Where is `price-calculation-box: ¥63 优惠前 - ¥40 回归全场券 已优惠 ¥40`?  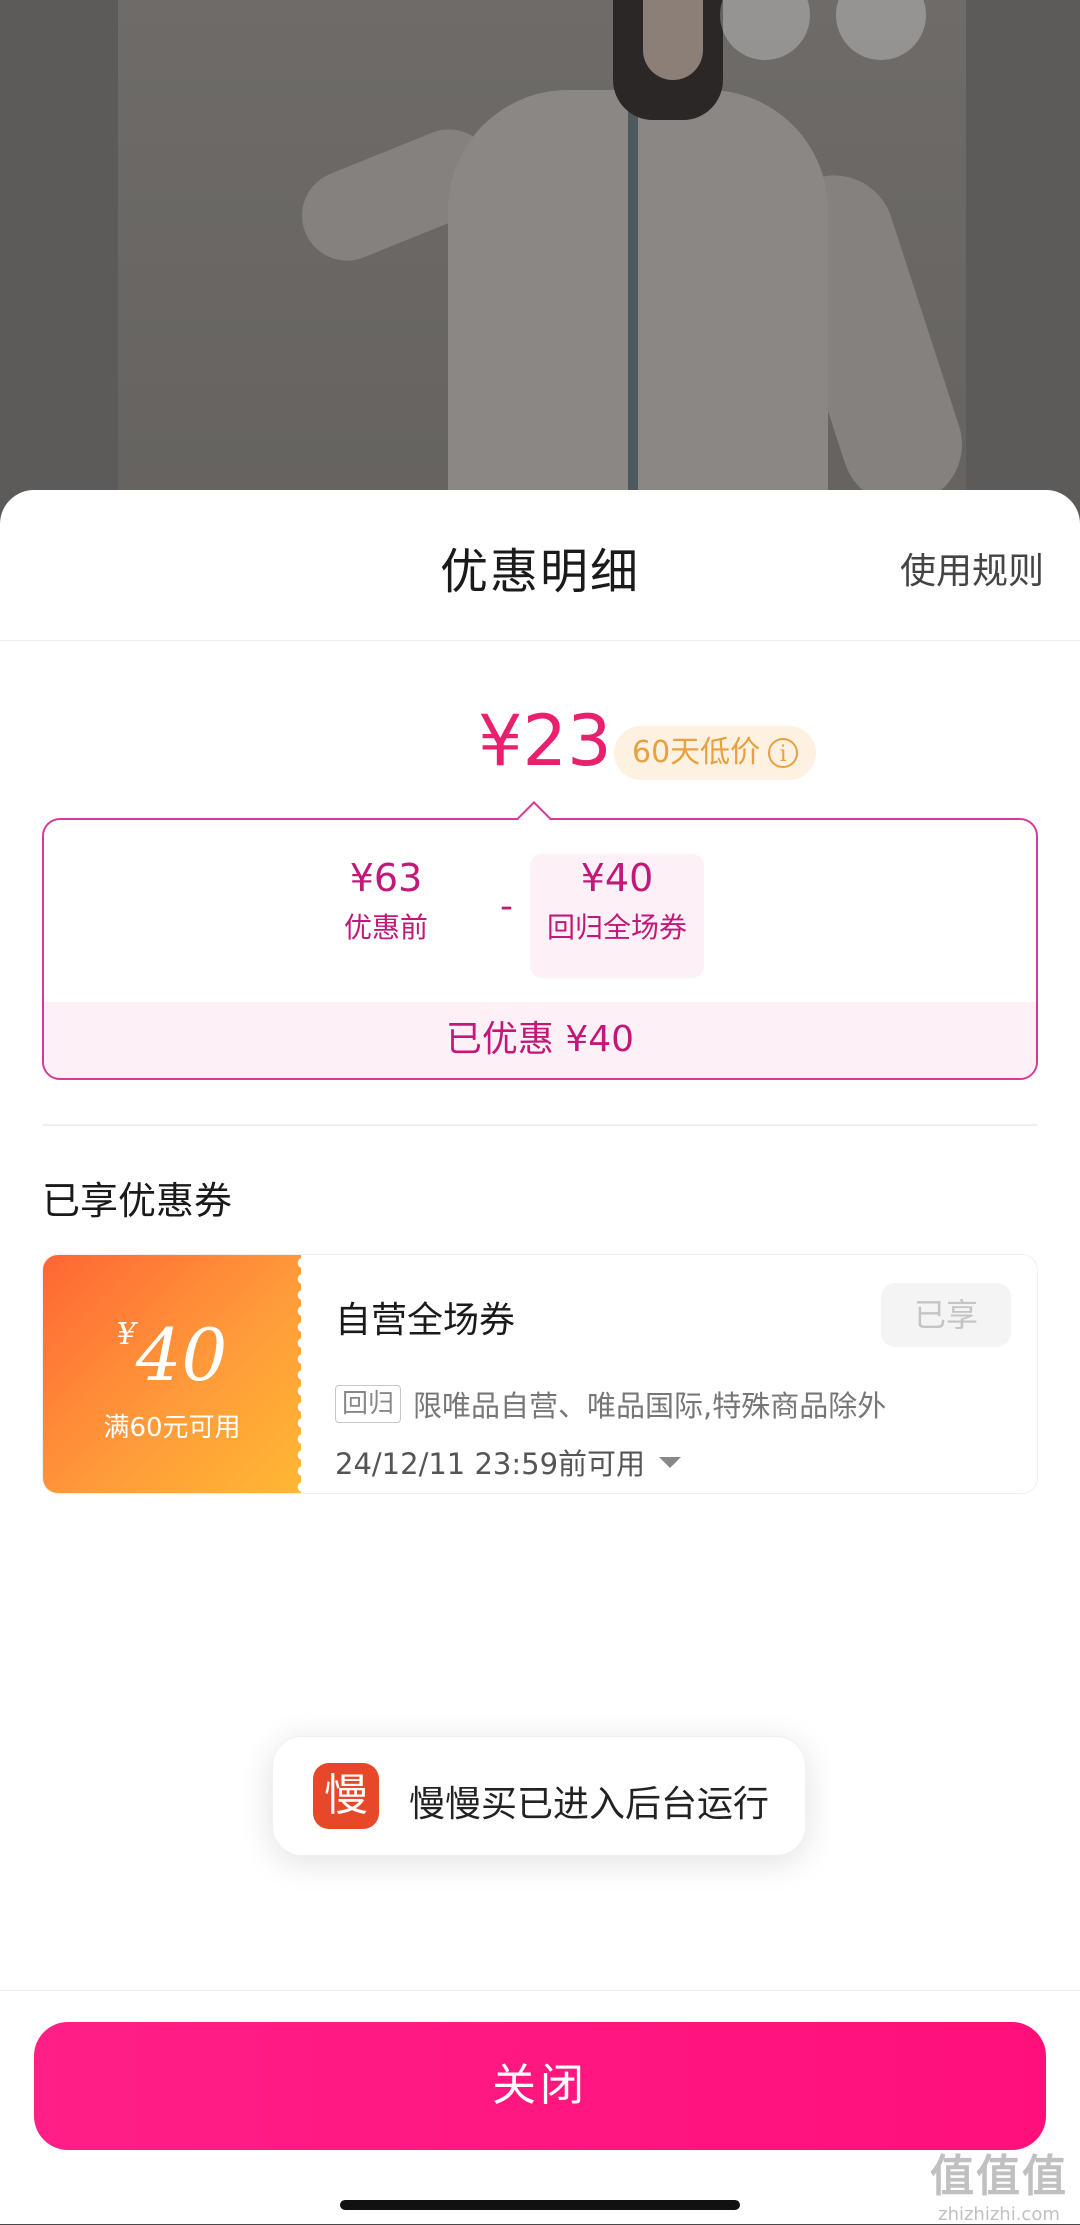 price-calculation-box: ¥63 优惠前 - ¥40 回归全场券 已优惠 ¥40 is located at coordinates (540, 940).